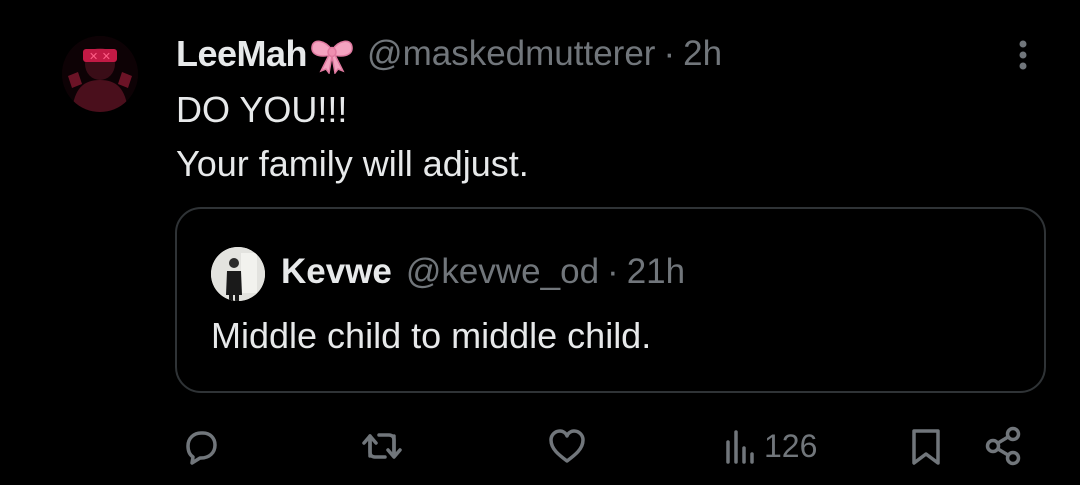 This screenshot has width=1080, height=485. I want to click on quoted-tweet-time: 21h, so click(656, 272).